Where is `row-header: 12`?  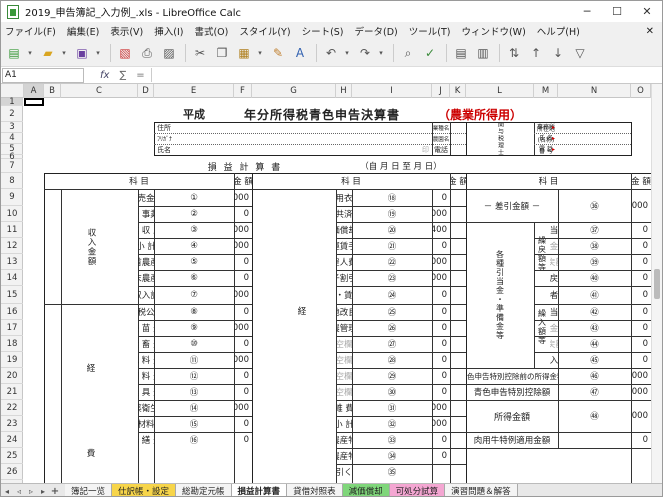 row-header: 12 is located at coordinates (12, 246).